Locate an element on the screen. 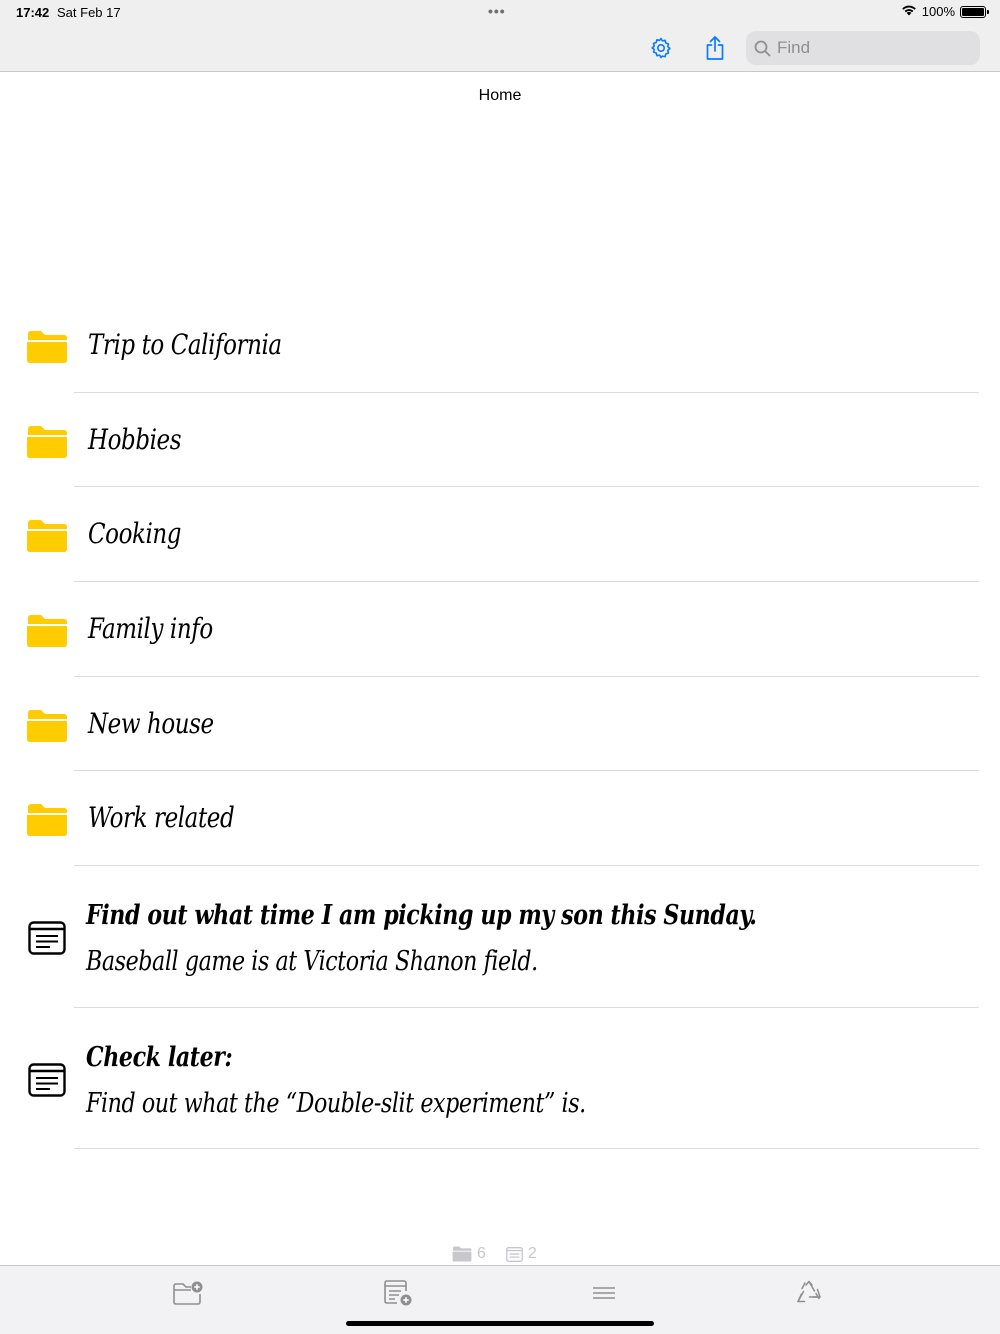  row-divider is located at coordinates (526, 1149).